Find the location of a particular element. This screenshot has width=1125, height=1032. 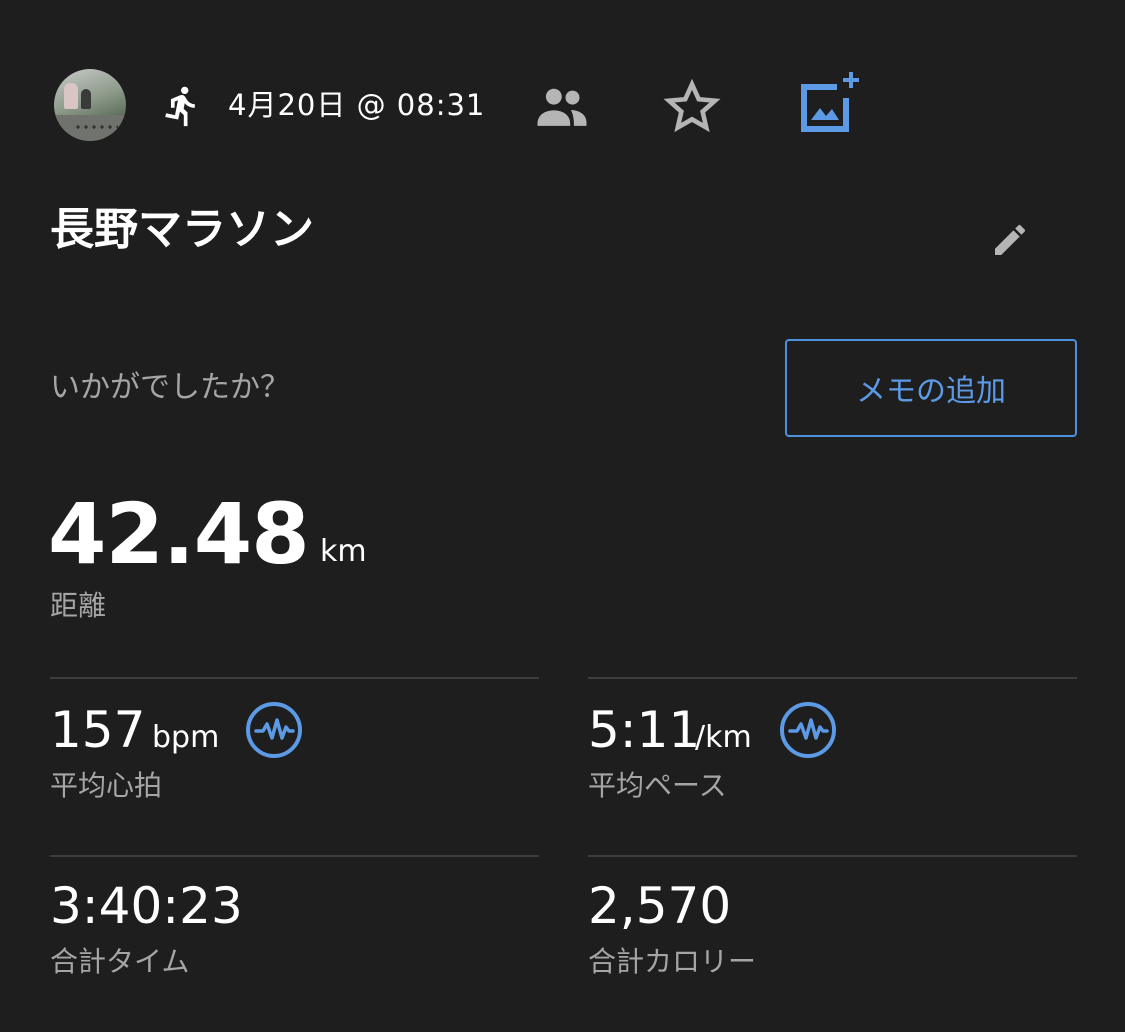

avg-pace-value: 5:11 is located at coordinates (644, 730).